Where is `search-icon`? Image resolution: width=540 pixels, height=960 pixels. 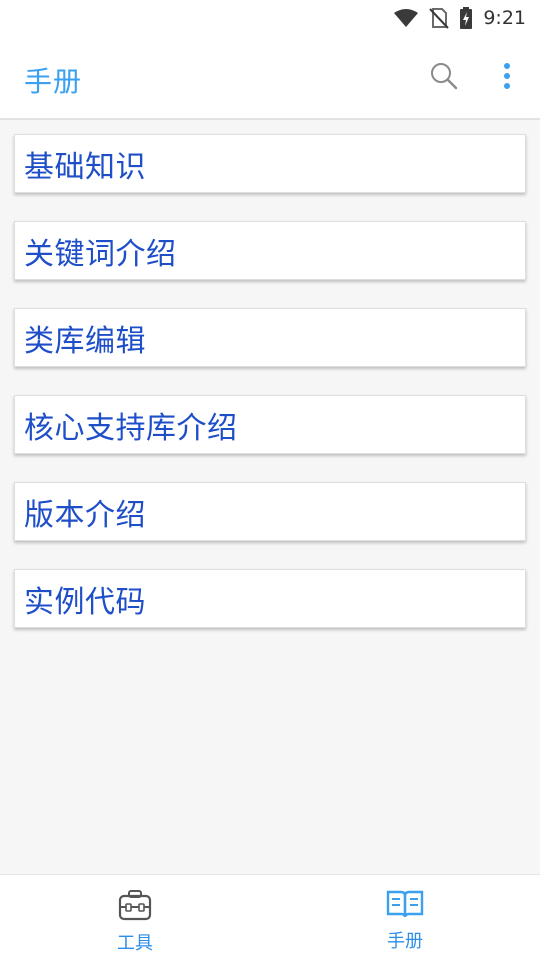 search-icon is located at coordinates (444, 78).